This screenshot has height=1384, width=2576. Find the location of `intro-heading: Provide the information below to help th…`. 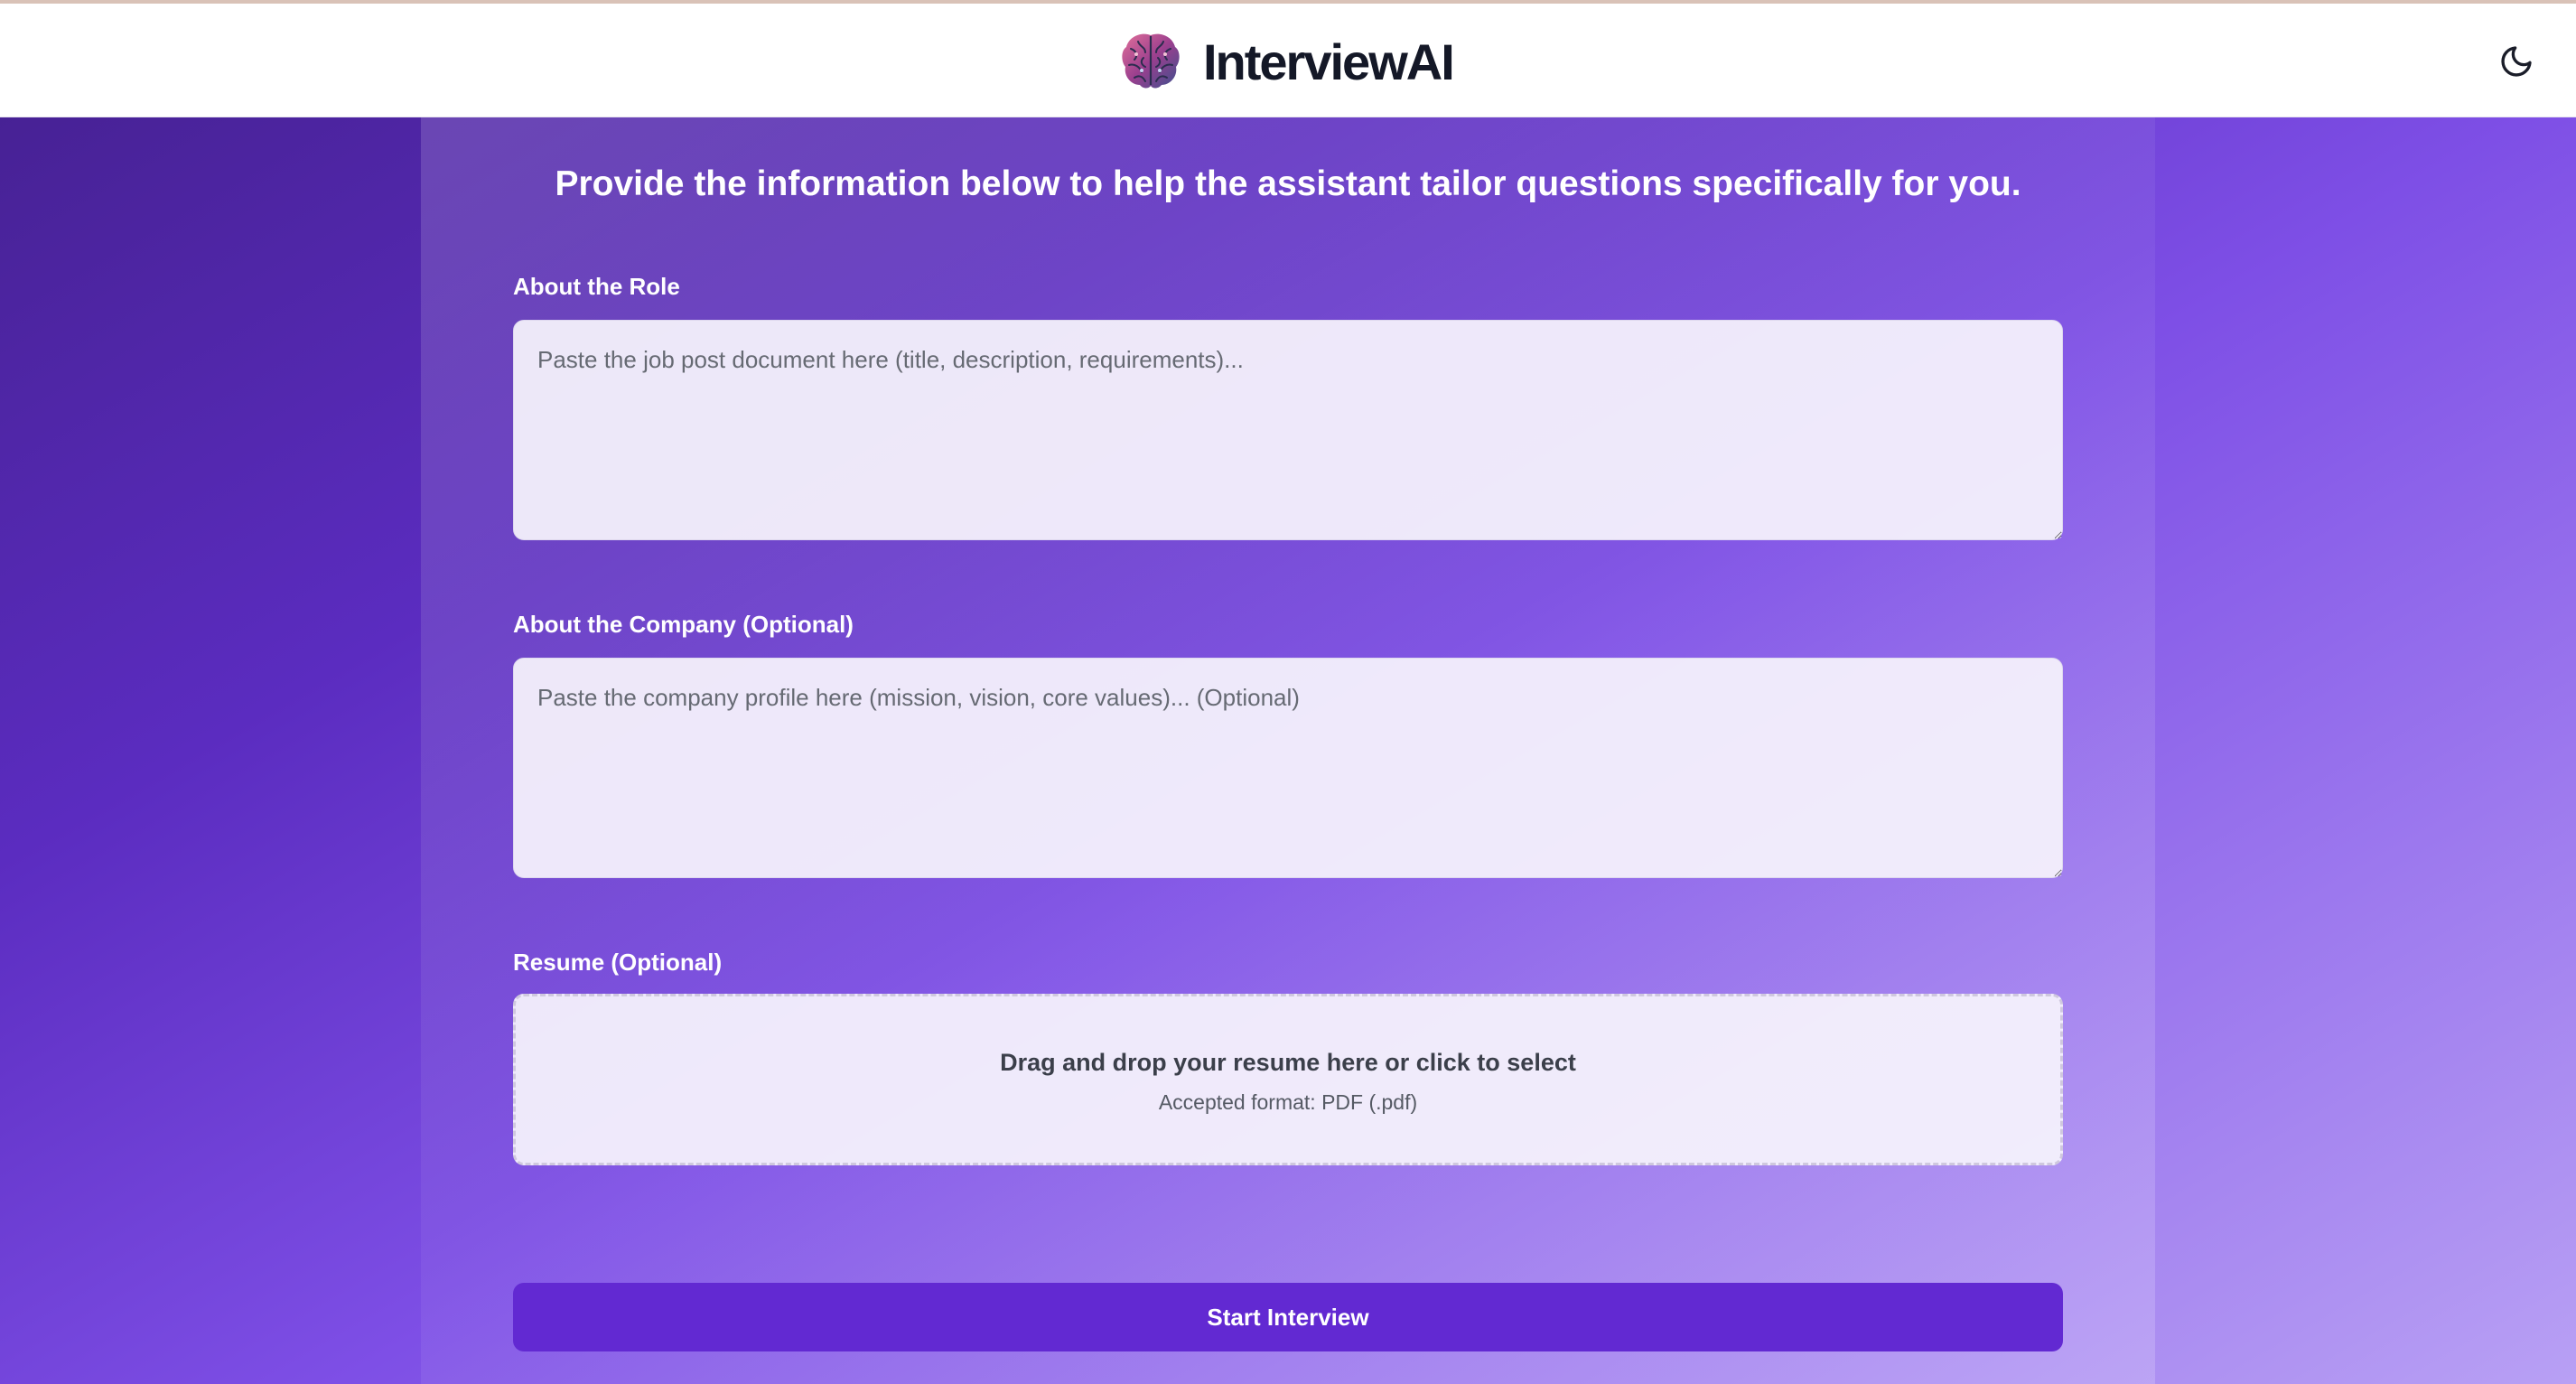

intro-heading: Provide the information below to help th… is located at coordinates (1288, 183).